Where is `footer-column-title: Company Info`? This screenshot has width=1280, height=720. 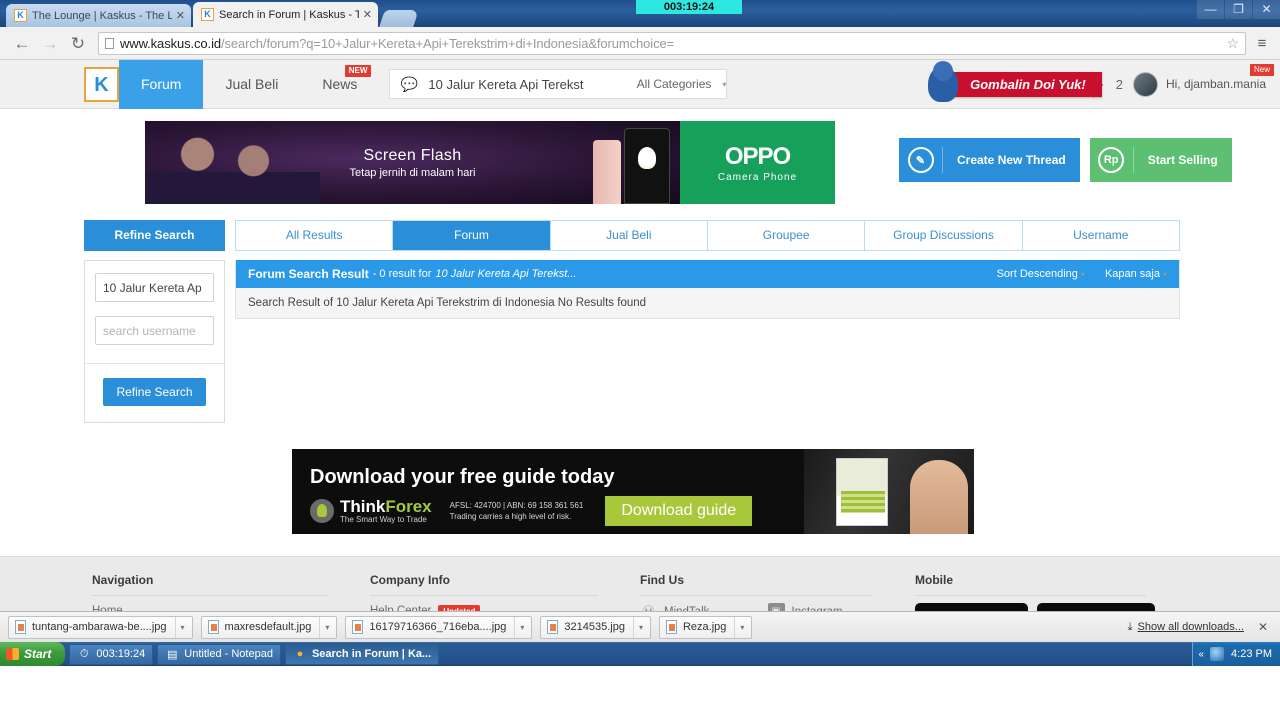
footer-column-title: Company Info is located at coordinates (484, 584).